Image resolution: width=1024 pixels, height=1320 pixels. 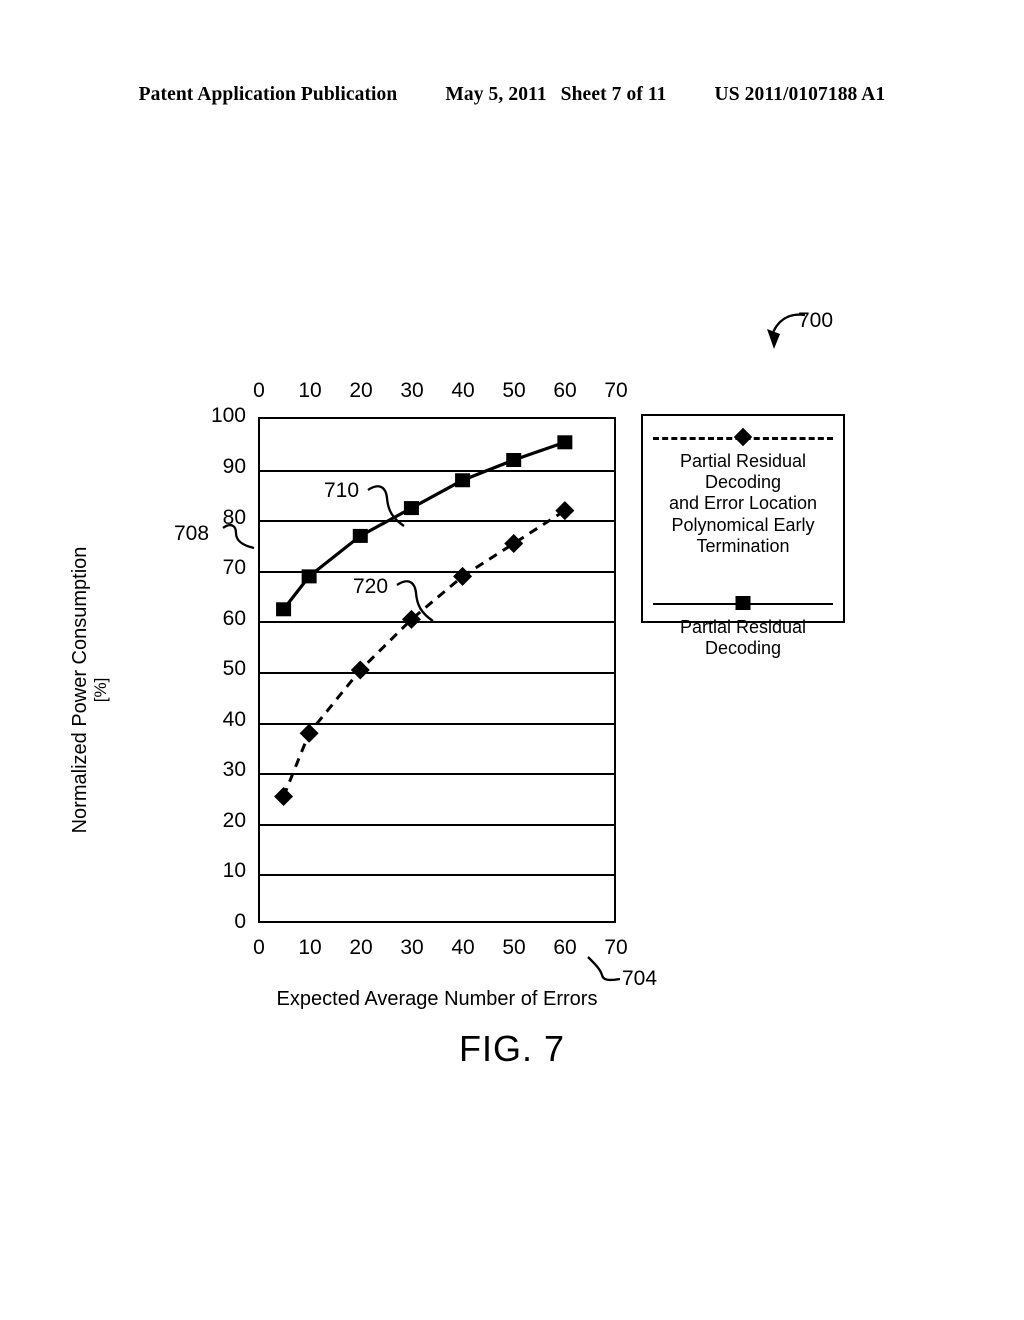 What do you see at coordinates (512, 1048) in the screenshot?
I see `figure-caption: FIG. 7` at bounding box center [512, 1048].